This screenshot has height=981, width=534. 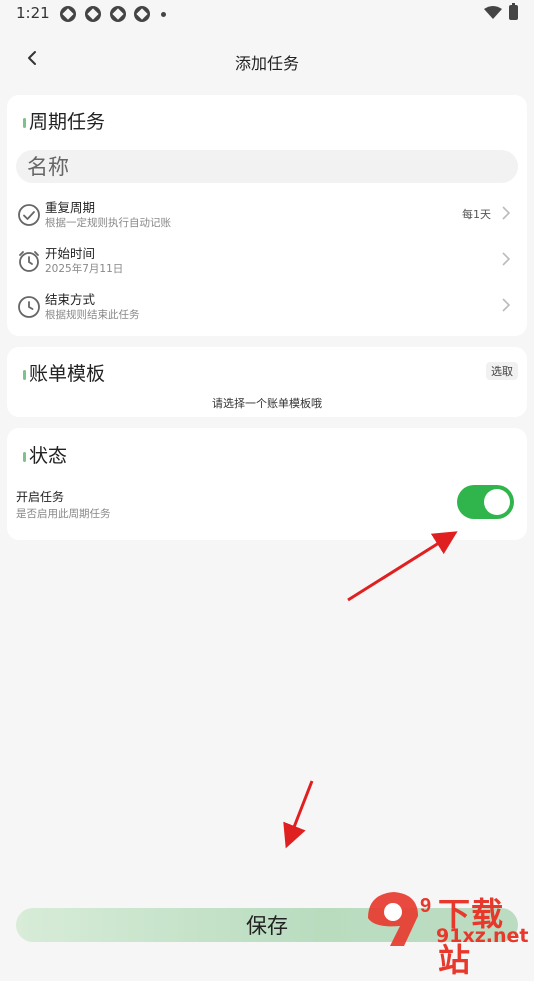 I want to click on watermark-url: 91xz.net, so click(x=482, y=936).